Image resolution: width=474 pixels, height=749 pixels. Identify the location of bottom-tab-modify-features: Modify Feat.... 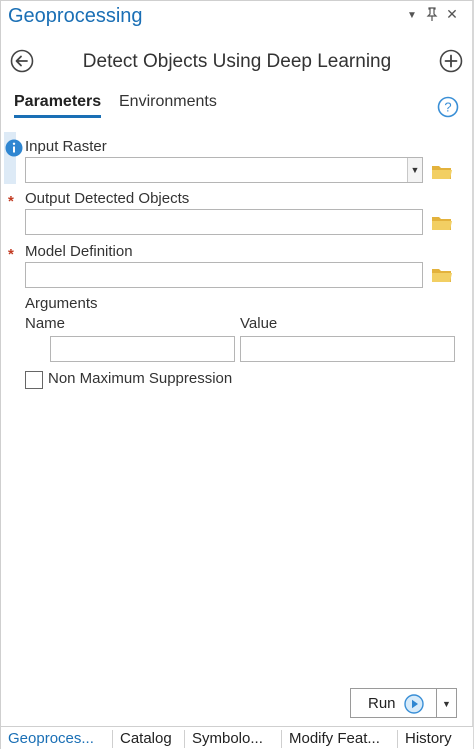
(339, 738).